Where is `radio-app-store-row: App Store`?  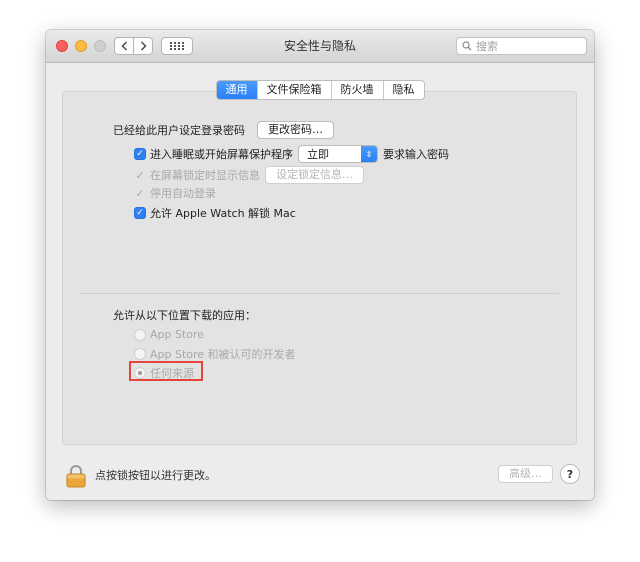 radio-app-store-row: App Store is located at coordinates (169, 334).